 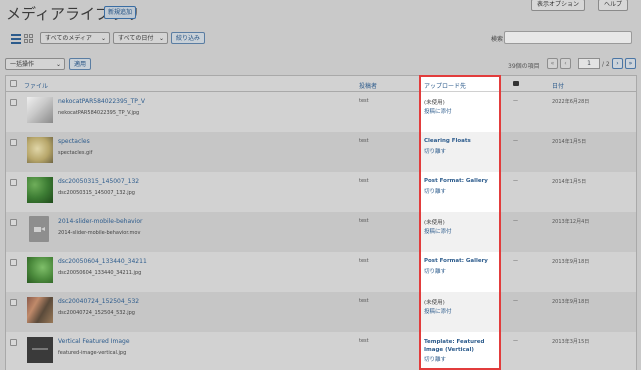 I want to click on file-name: spectacles.gif, so click(x=75, y=153).